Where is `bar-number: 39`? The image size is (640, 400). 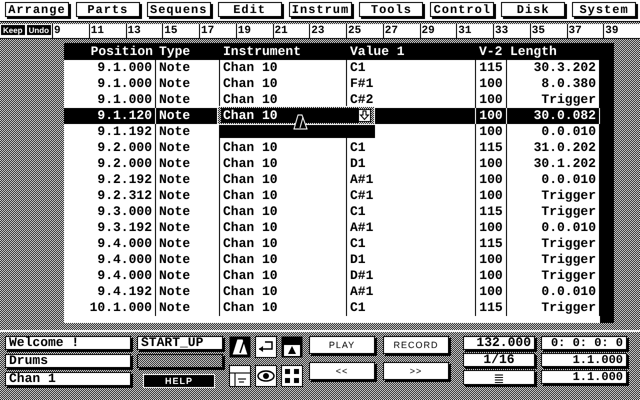
bar-number: 39 is located at coordinates (621, 31).